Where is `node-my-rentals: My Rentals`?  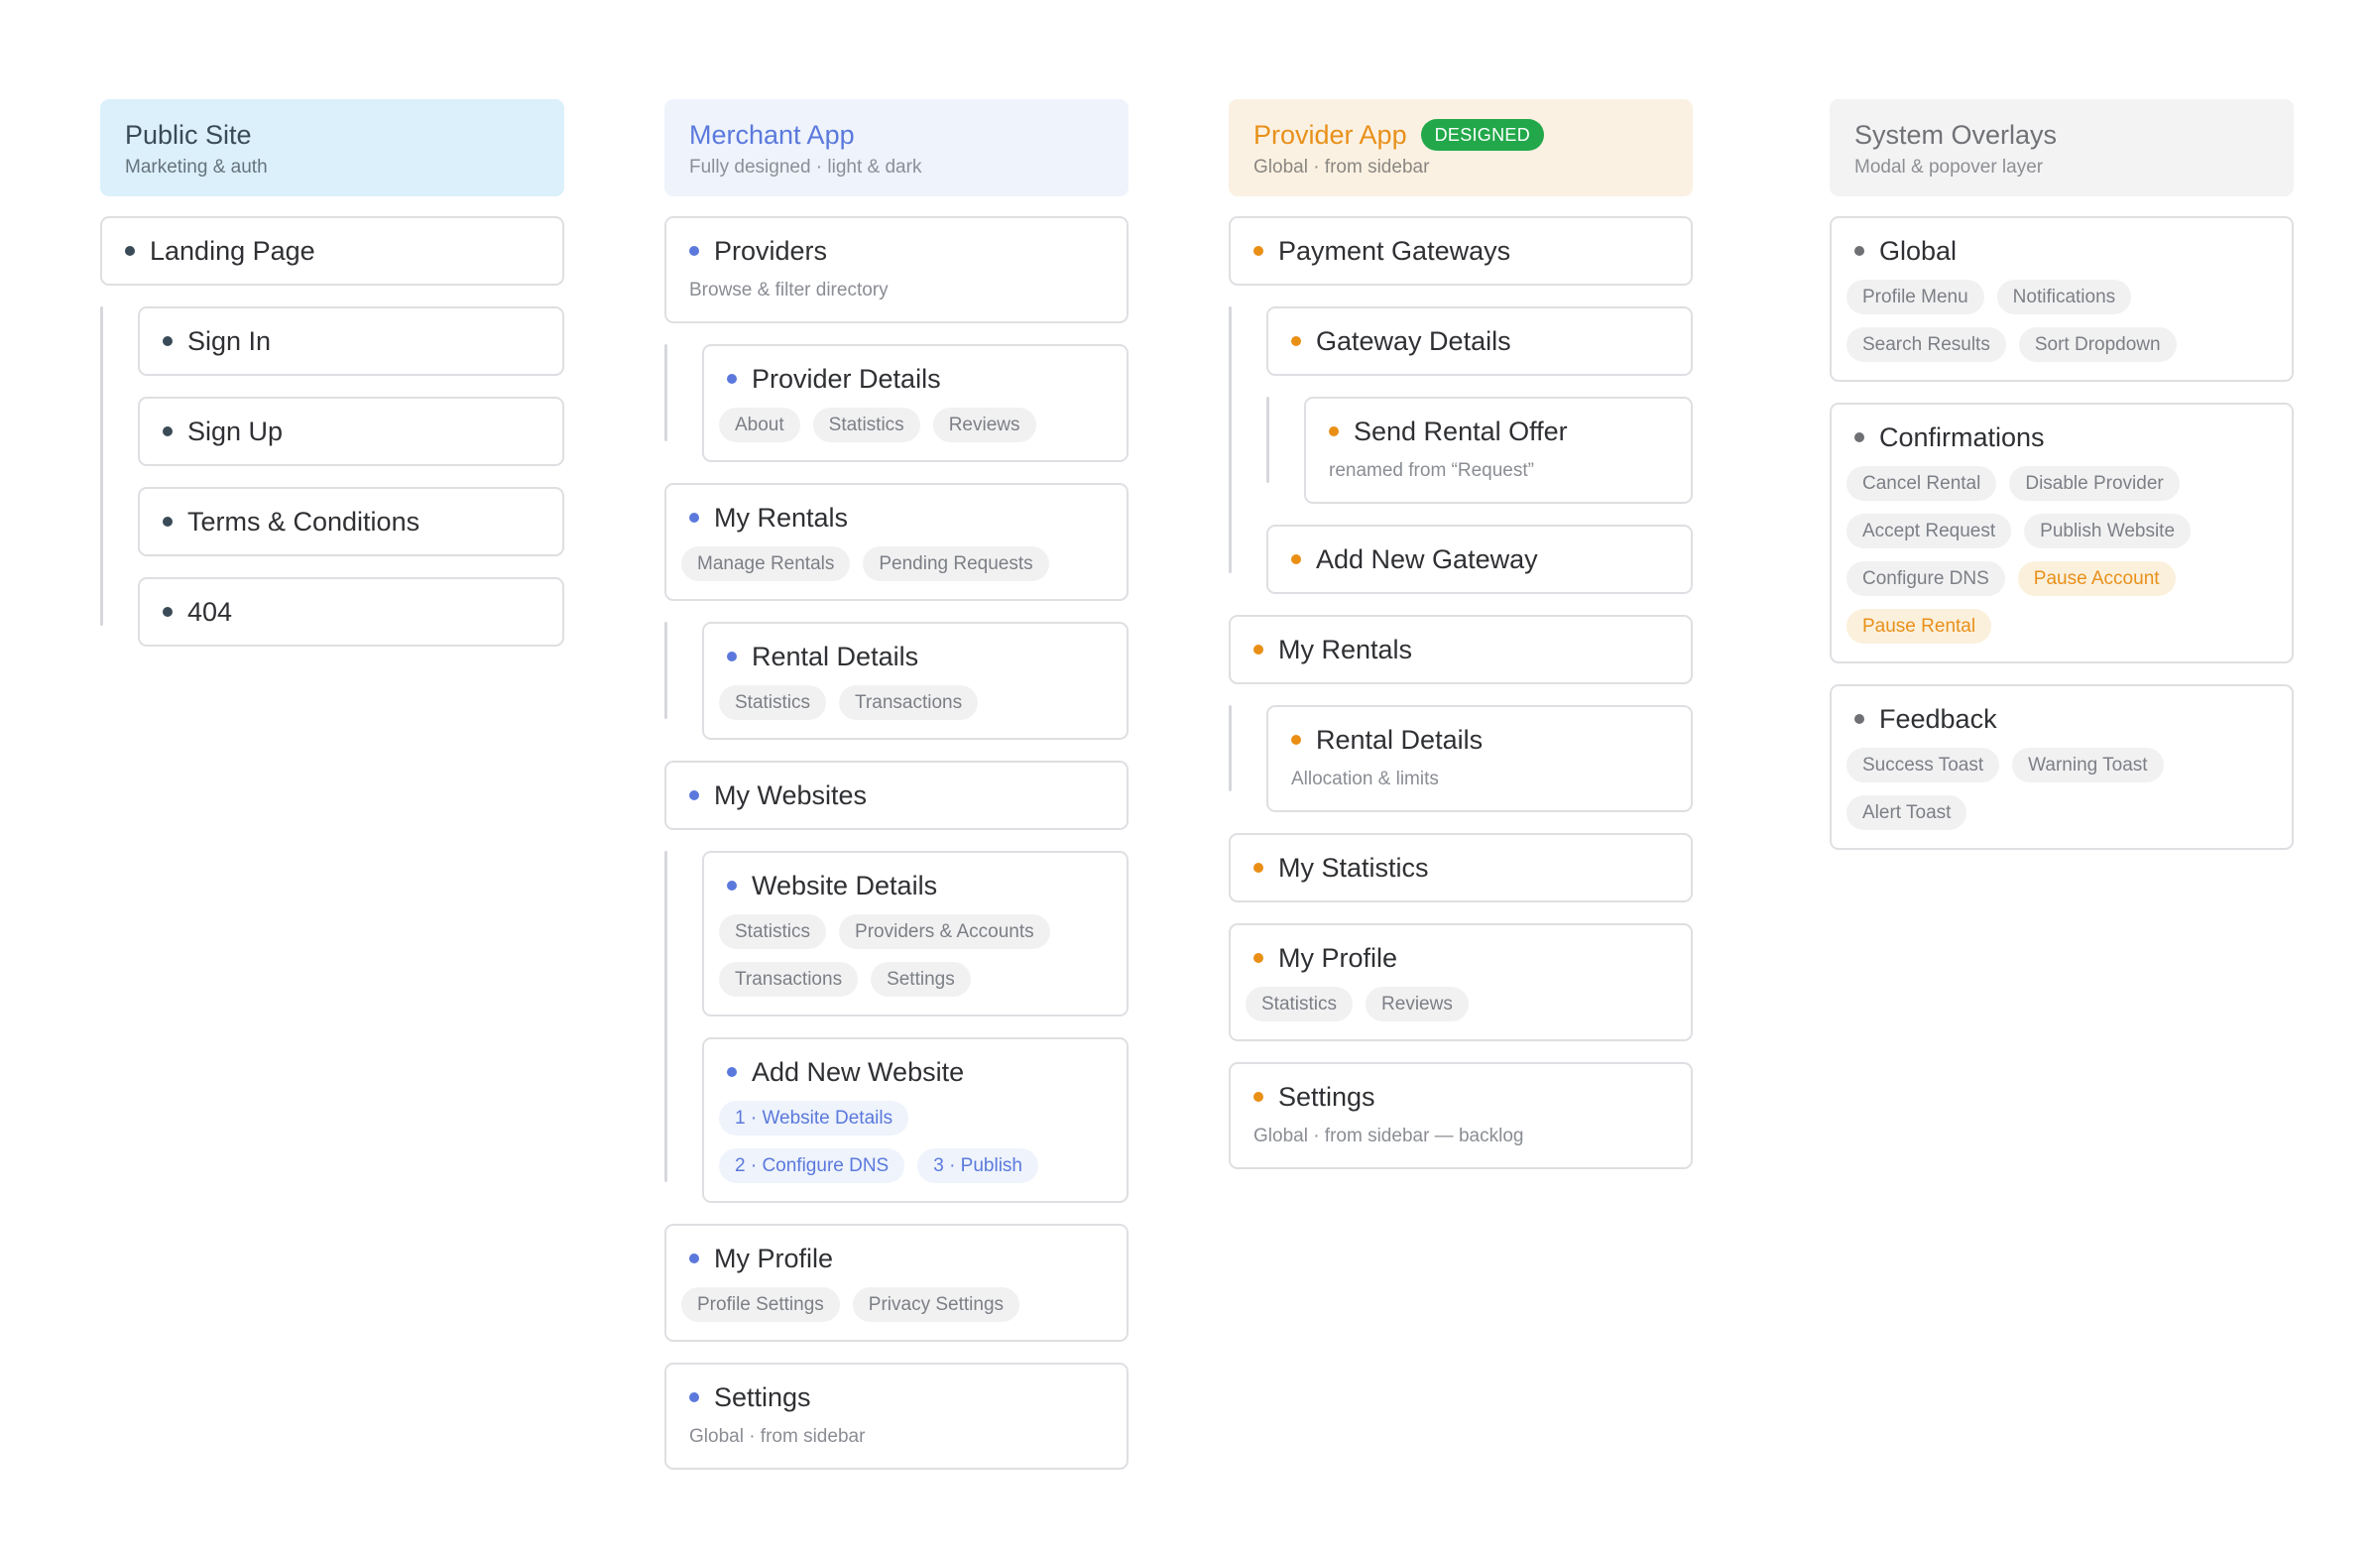
node-my-rentals: My Rentals is located at coordinates (1461, 649).